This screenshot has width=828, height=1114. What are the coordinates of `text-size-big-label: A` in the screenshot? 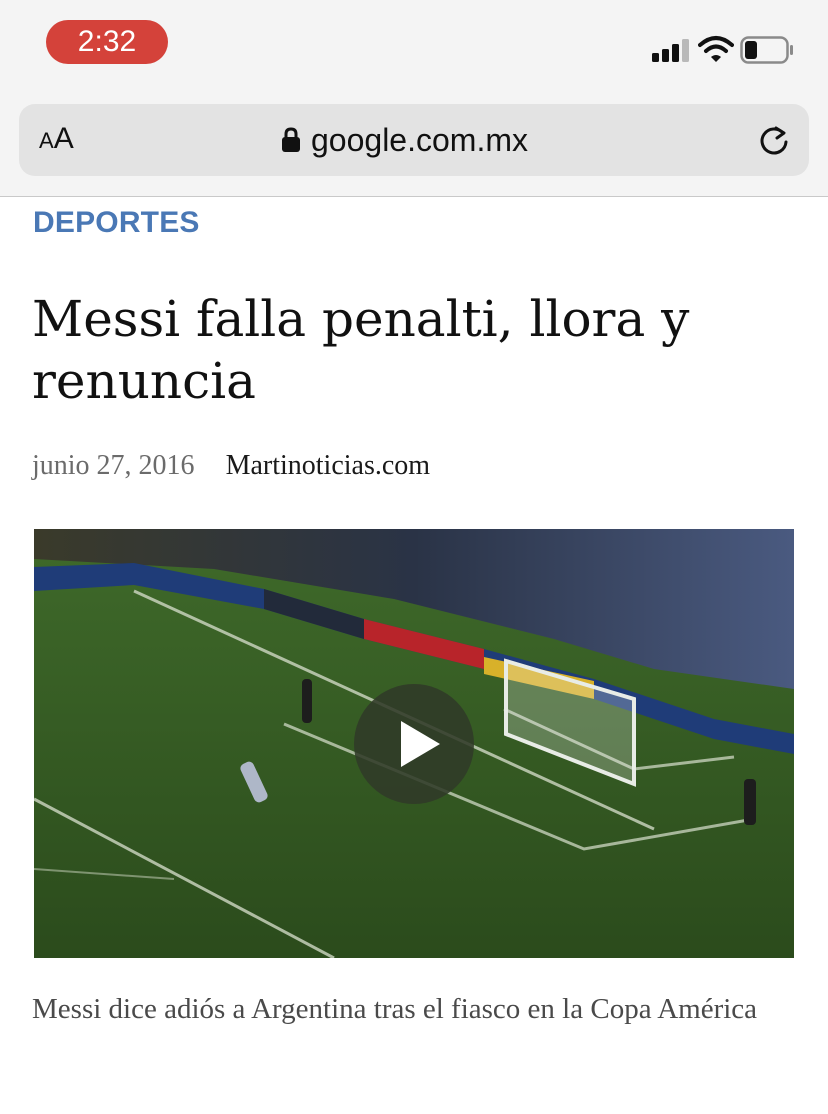 It's located at (63, 138).